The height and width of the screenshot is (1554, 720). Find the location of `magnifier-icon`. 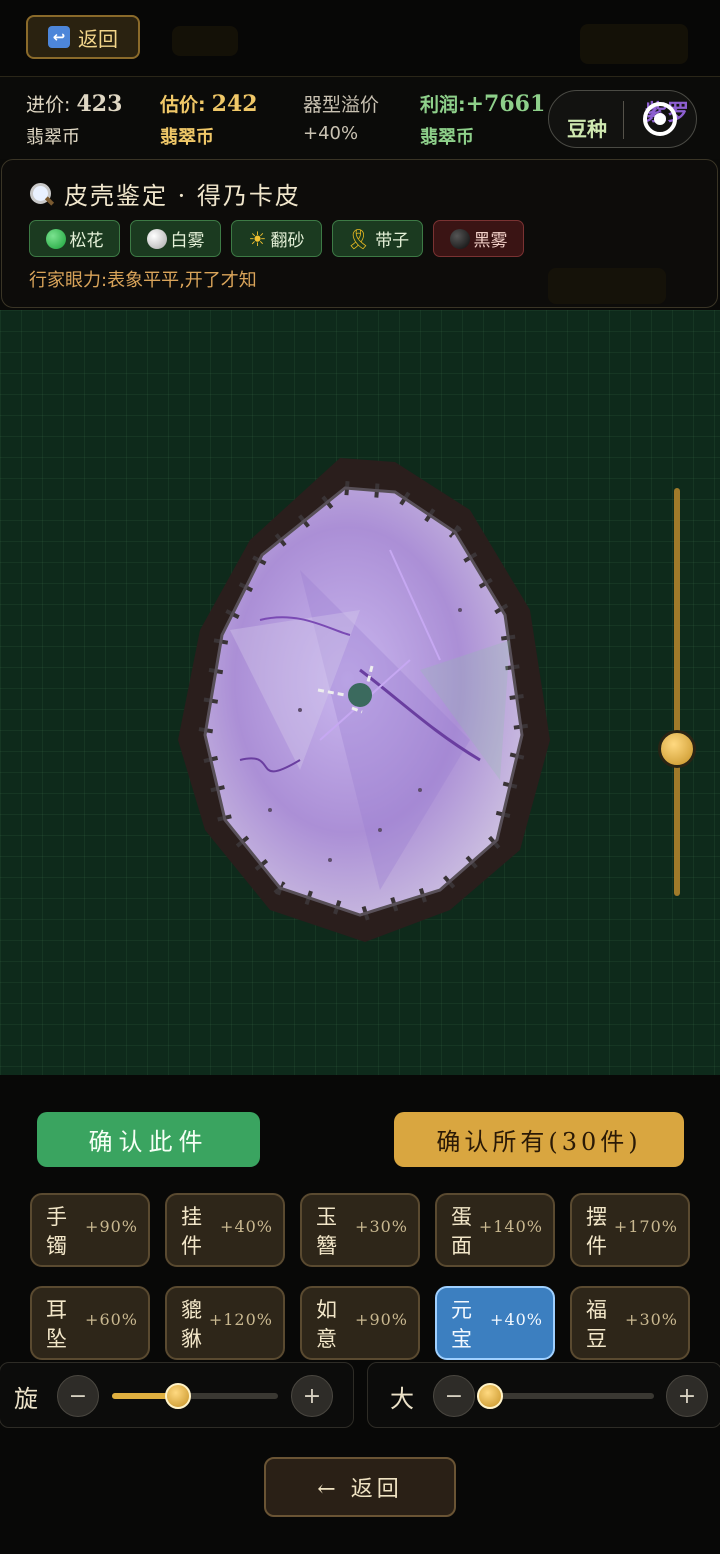

magnifier-icon is located at coordinates (41, 194).